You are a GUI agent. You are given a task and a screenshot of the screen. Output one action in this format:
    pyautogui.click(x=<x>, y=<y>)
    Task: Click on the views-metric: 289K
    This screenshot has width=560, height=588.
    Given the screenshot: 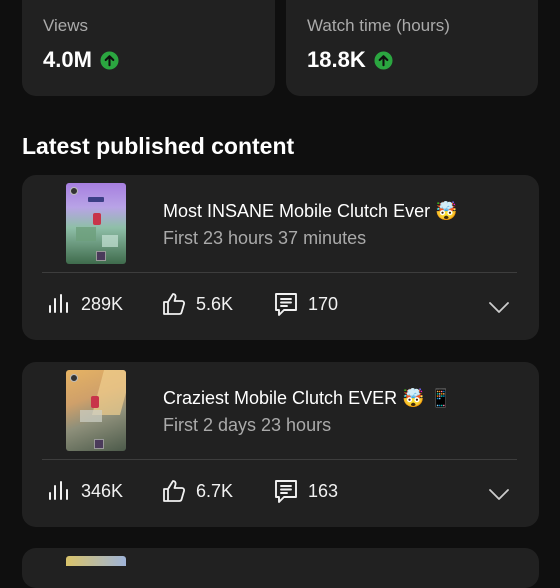 What is the action you would take?
    pyautogui.click(x=84, y=304)
    